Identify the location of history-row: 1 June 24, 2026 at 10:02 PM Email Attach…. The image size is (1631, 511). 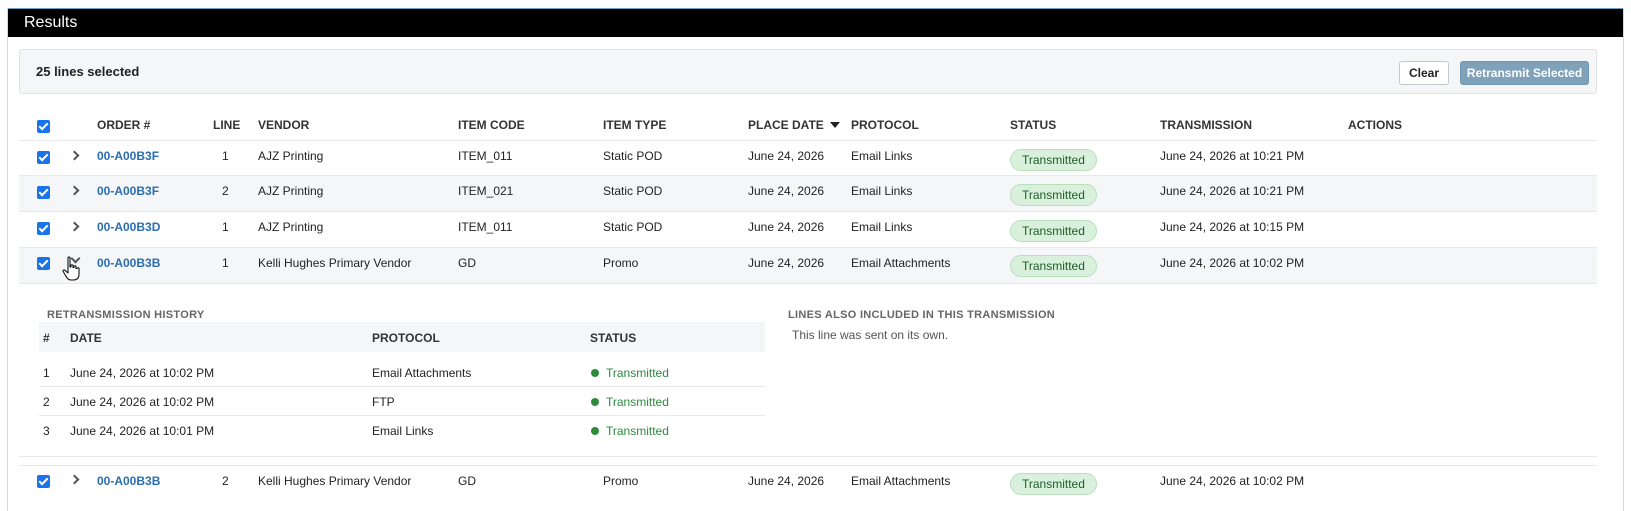
(402, 372).